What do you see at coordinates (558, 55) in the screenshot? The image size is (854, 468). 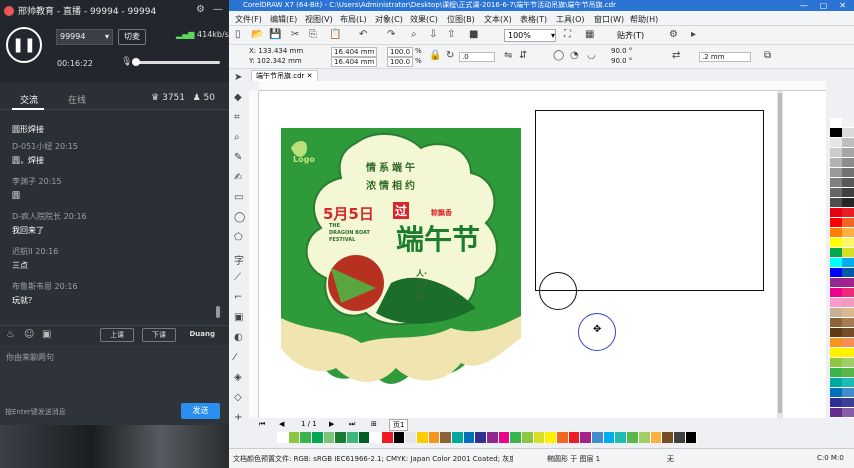 I see `ellipse-icon: ◯` at bounding box center [558, 55].